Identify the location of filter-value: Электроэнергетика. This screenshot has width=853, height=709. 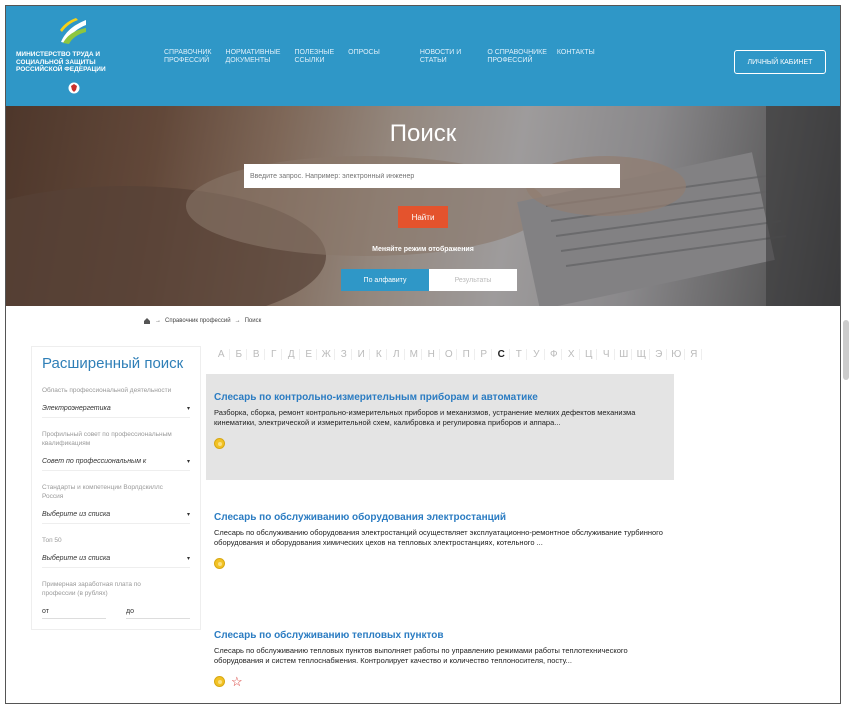
(76, 408).